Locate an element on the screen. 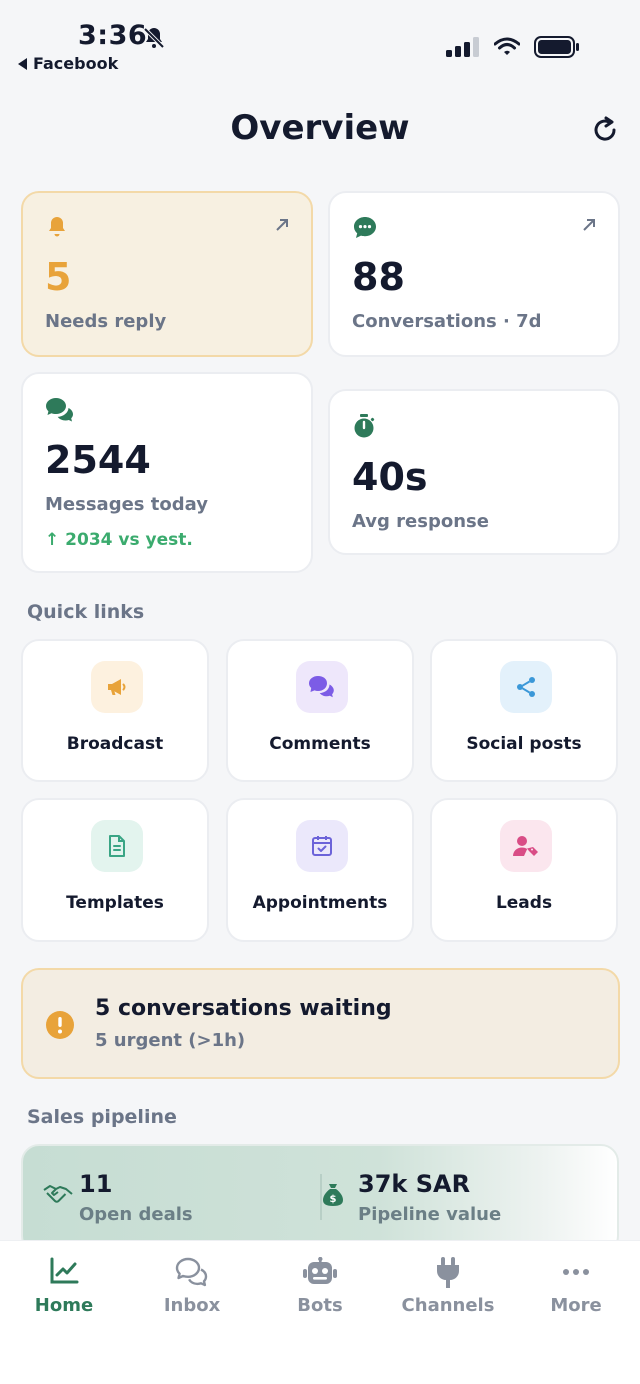 Image resolution: width=640 pixels, height=1384 pixels. chart-line-icon is located at coordinates (64, 1271).